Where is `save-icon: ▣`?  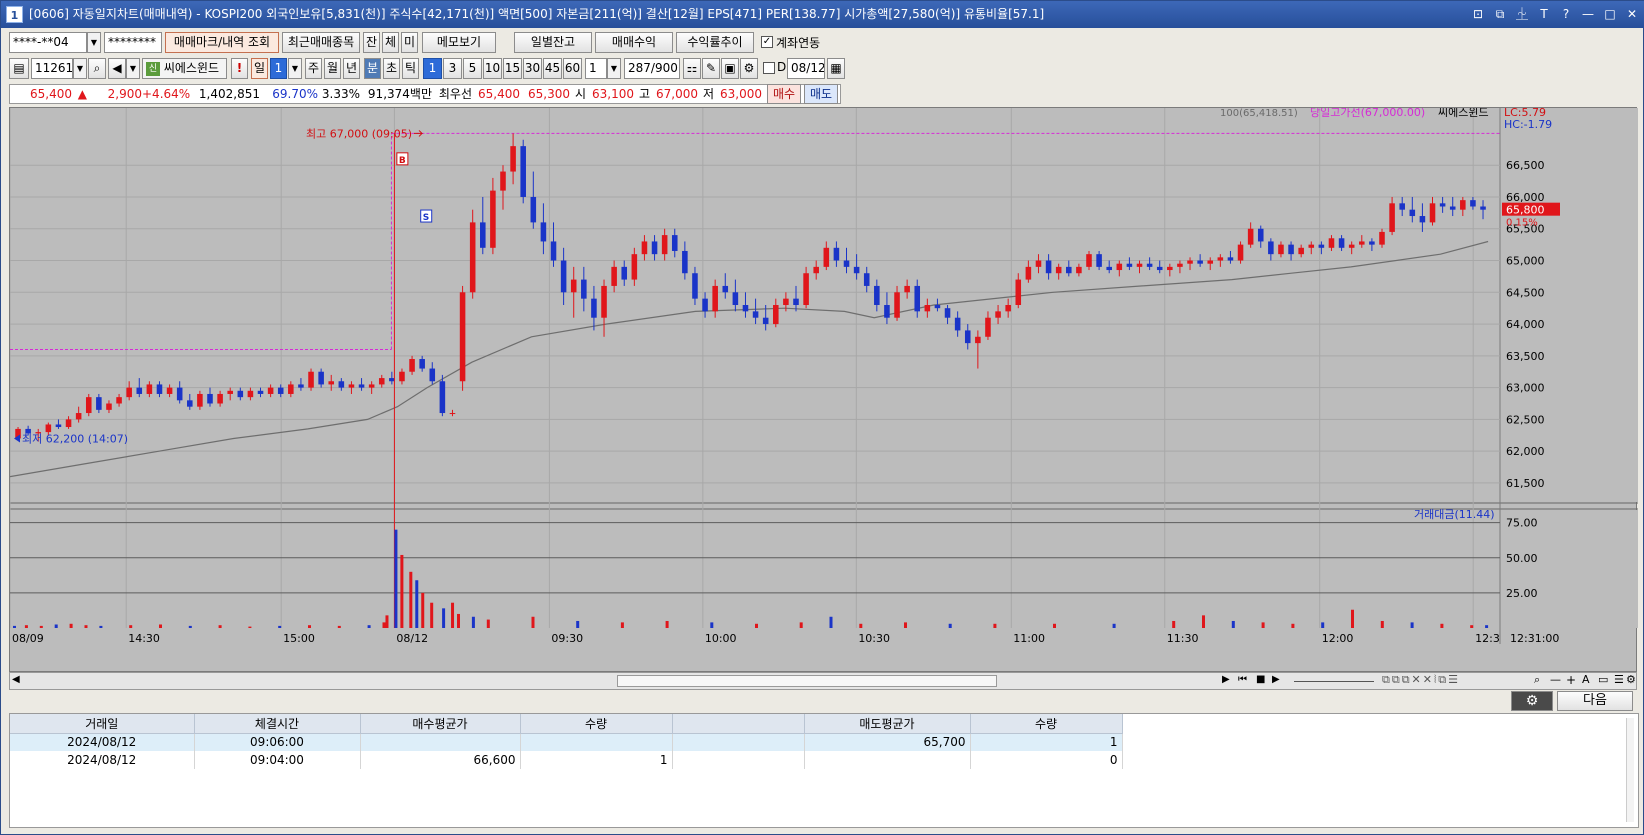
save-icon: ▣ is located at coordinates (730, 68).